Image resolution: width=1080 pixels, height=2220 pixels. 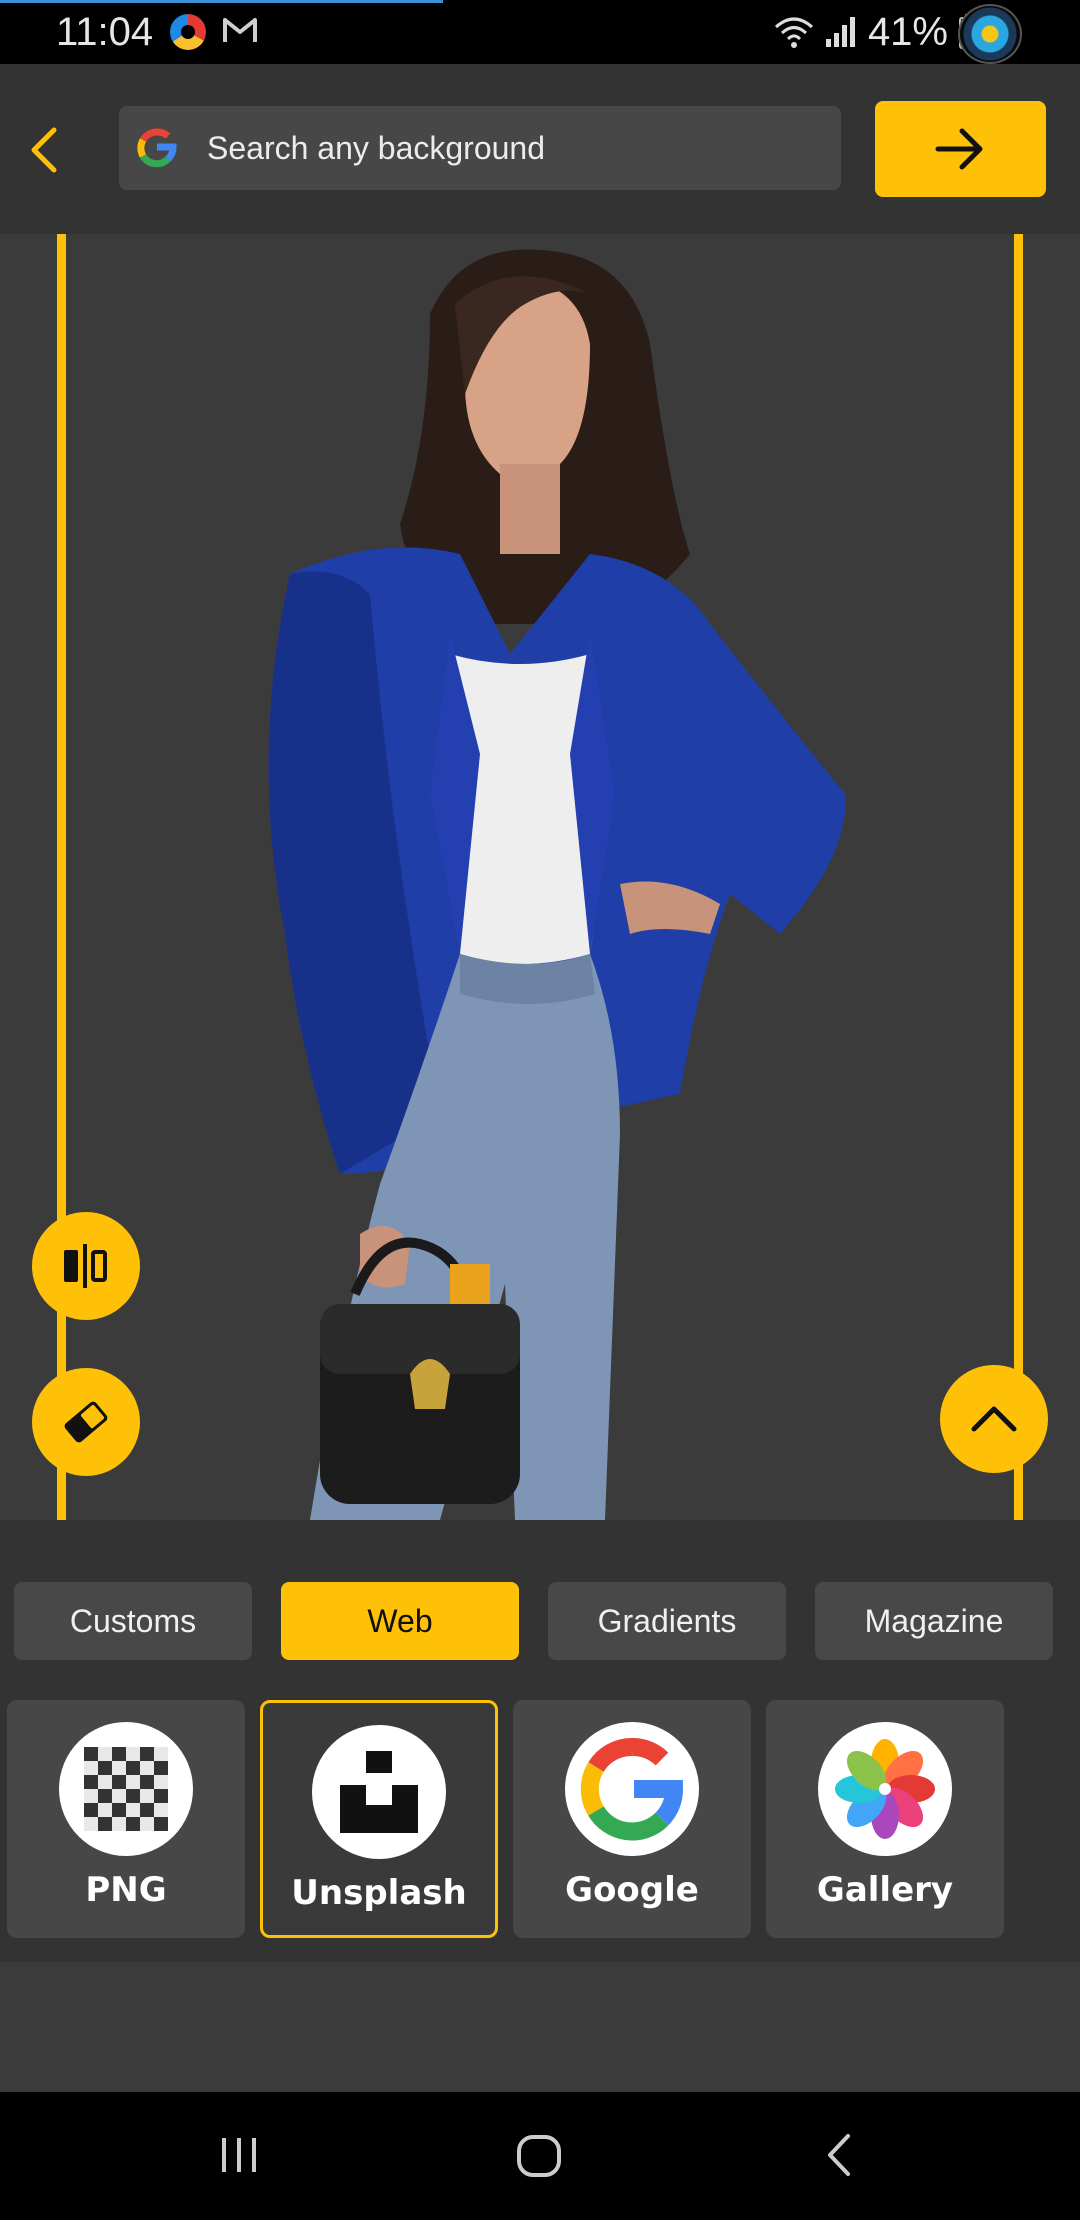 I want to click on compare-button, so click(x=86, y=1266).